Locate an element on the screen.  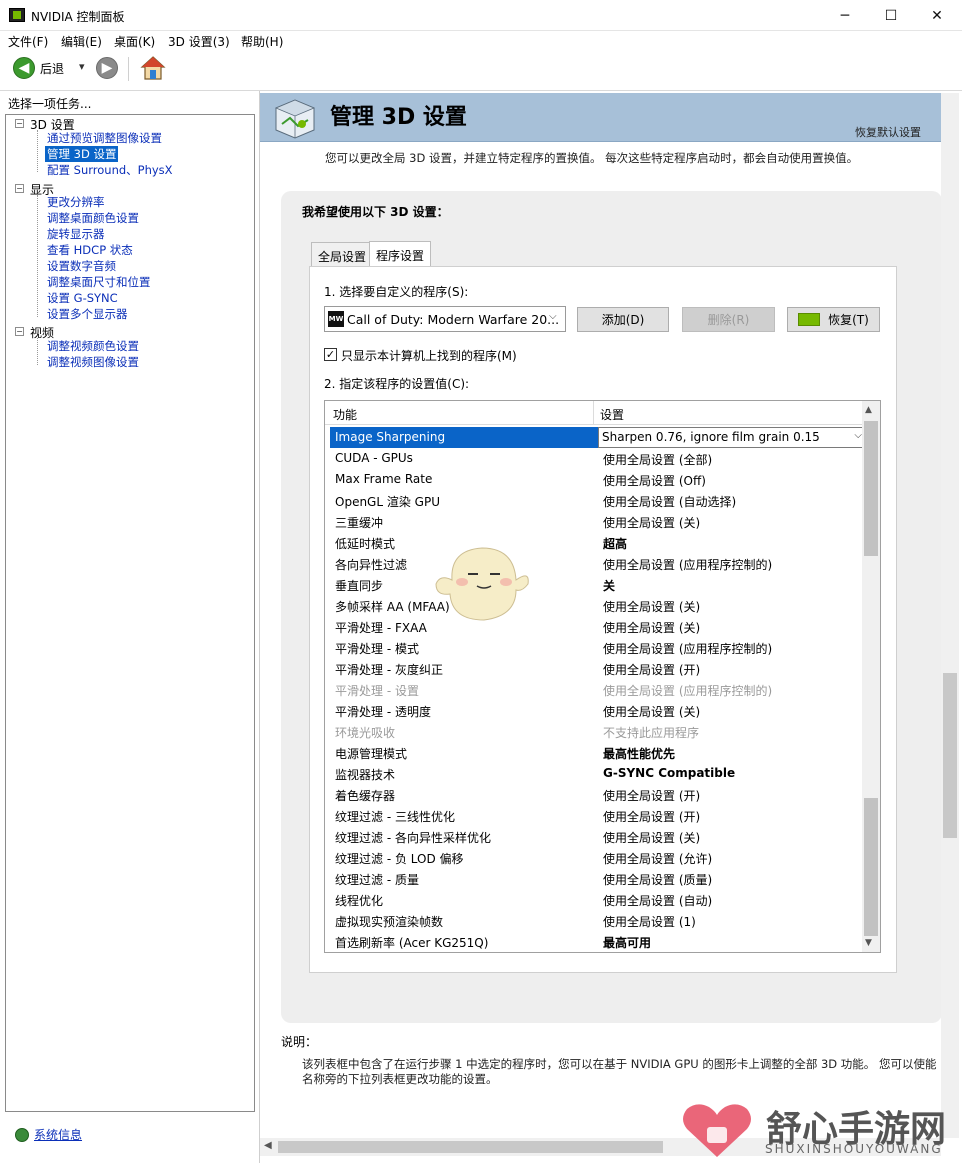
tree-item-change-resolution: 更改分辨率 is located at coordinates (76, 202).